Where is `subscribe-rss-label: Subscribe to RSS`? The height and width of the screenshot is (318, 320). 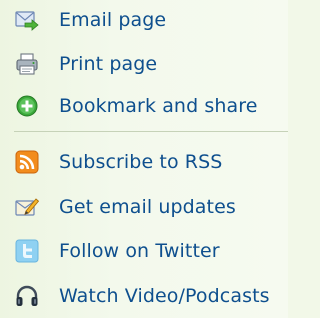
subscribe-rss-label: Subscribe to RSS is located at coordinates (141, 162).